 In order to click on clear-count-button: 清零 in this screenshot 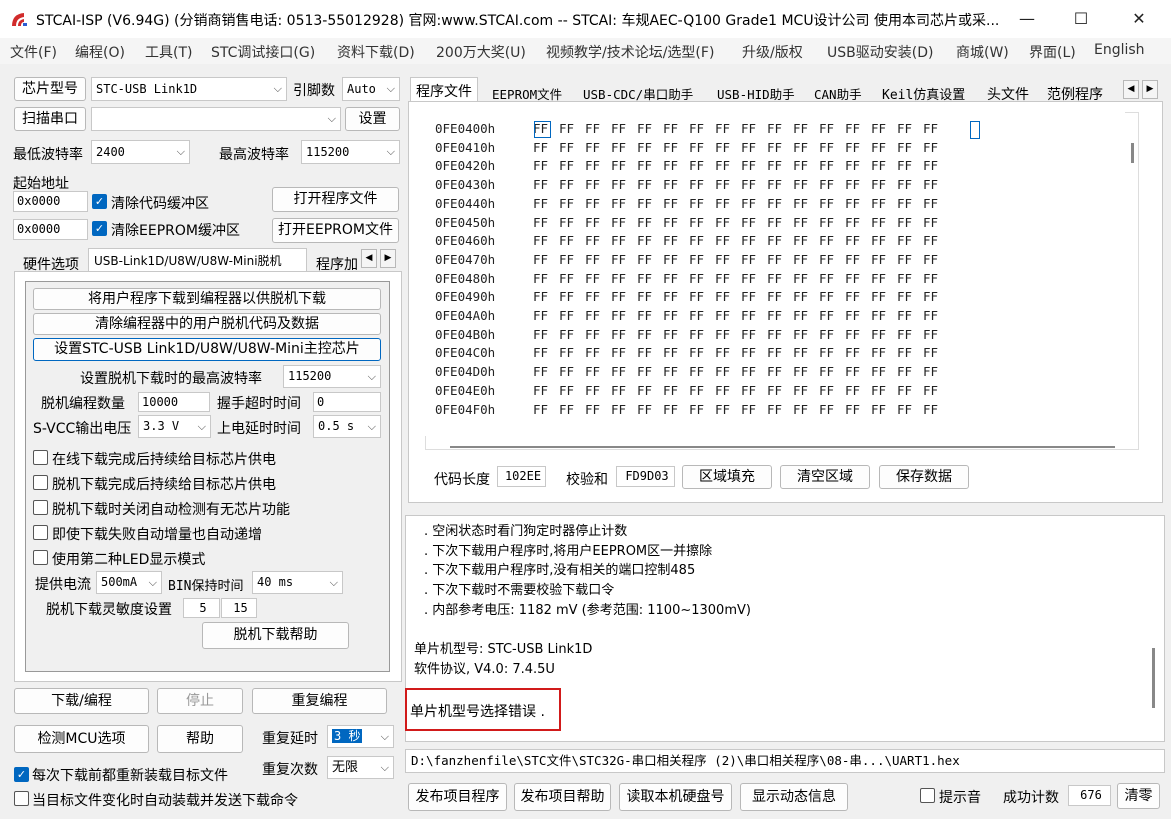, I will do `click(1138, 796)`.